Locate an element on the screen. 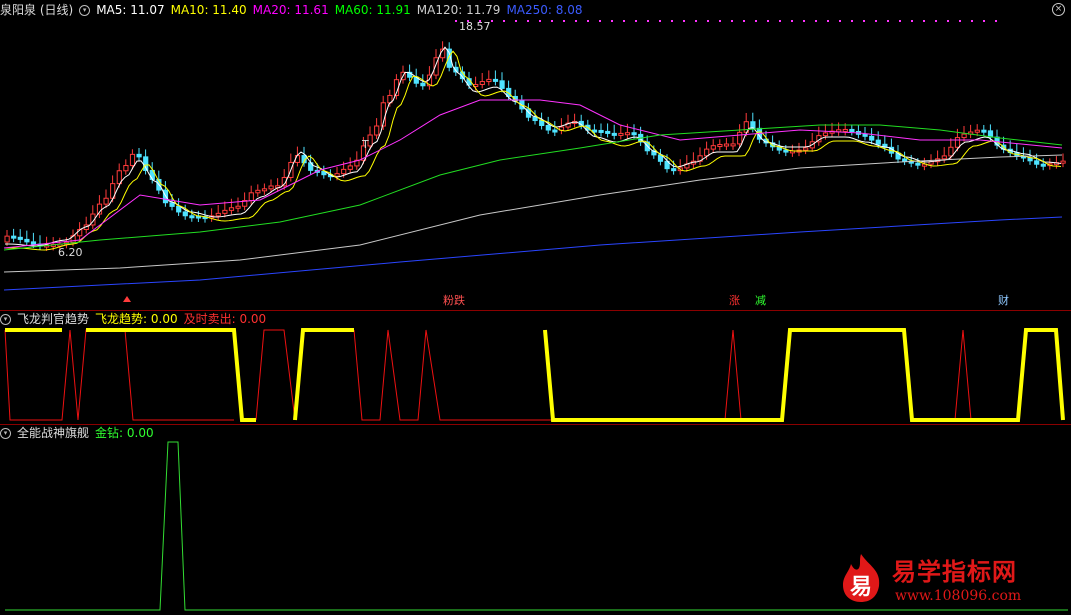 This screenshot has height=615, width=1071. signal-jian: 减 is located at coordinates (760, 300).